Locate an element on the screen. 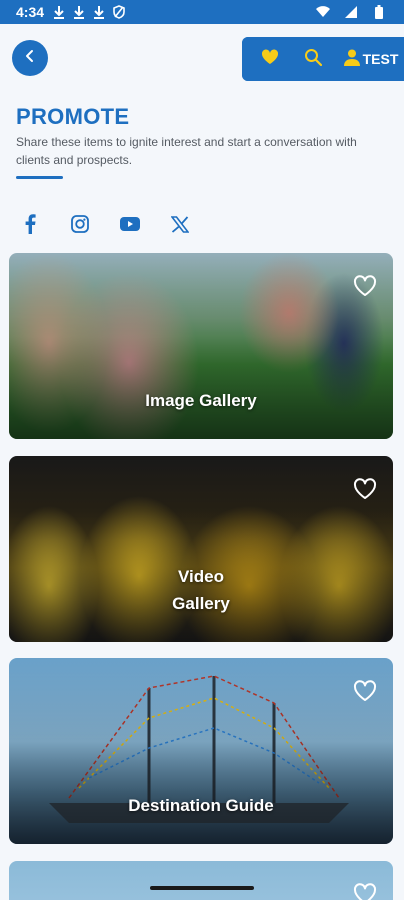 This screenshot has width=404, height=900. search-button is located at coordinates (313, 59).